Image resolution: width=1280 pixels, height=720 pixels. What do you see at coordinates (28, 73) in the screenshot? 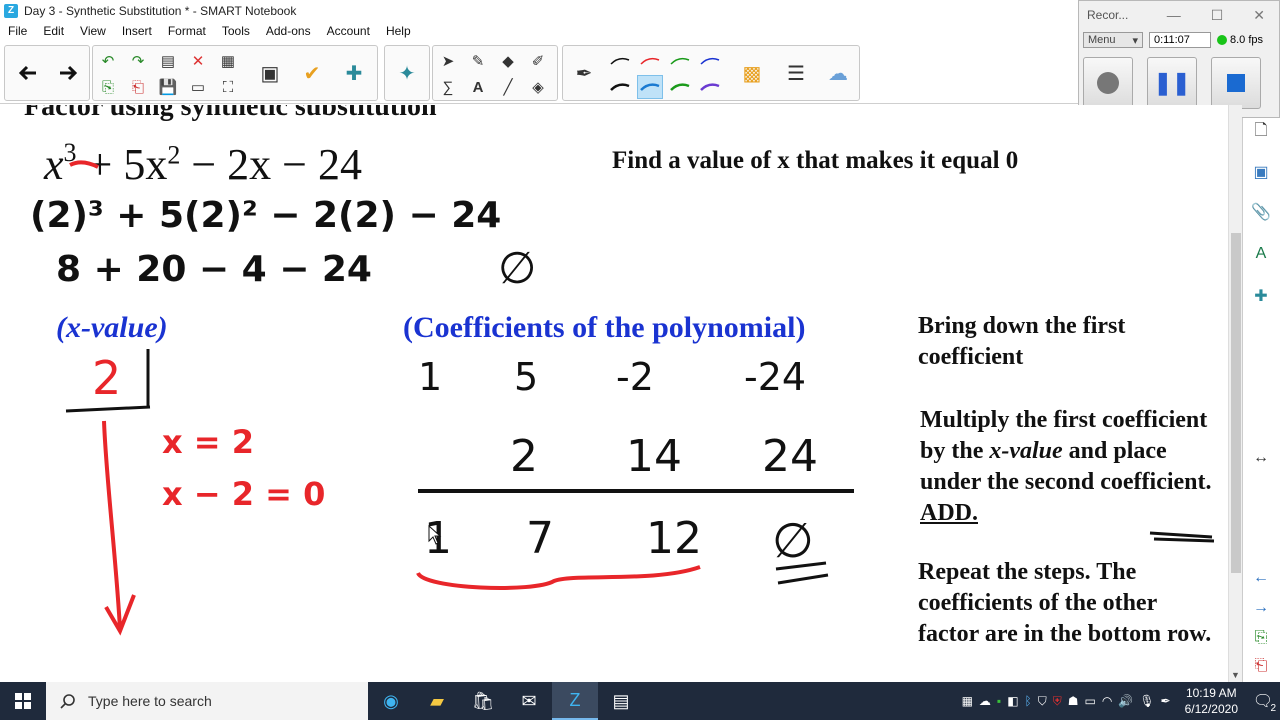
I see `previous-page-button` at bounding box center [28, 73].